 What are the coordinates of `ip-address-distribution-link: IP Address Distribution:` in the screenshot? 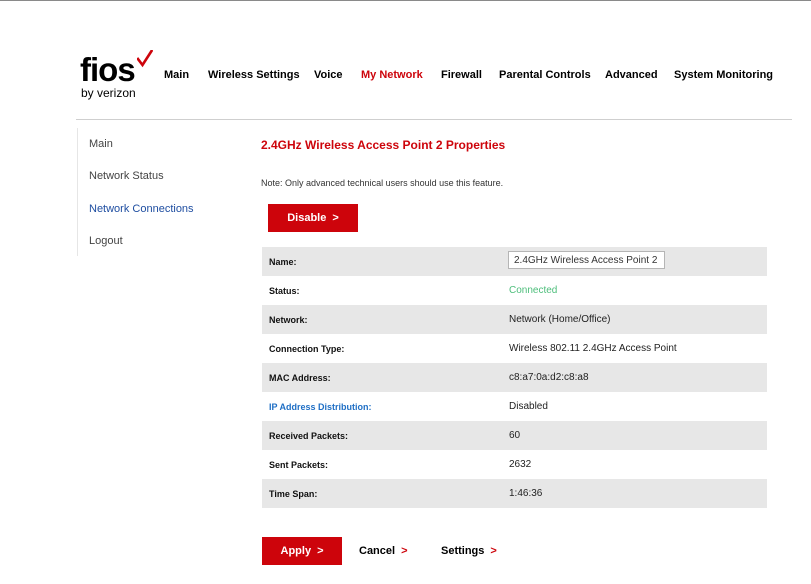 It's located at (320, 407).